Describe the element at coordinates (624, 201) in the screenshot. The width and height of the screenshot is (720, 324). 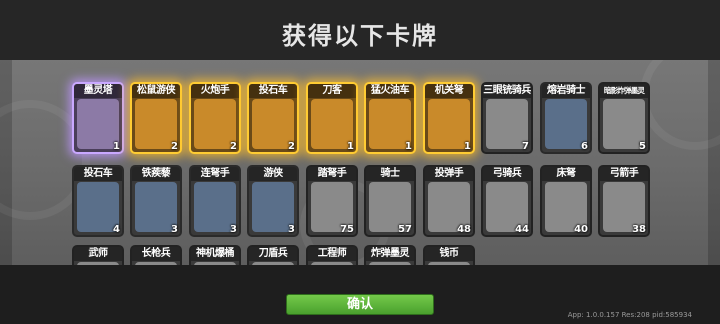
I see `reward-card: 弓箭手 38` at that location.